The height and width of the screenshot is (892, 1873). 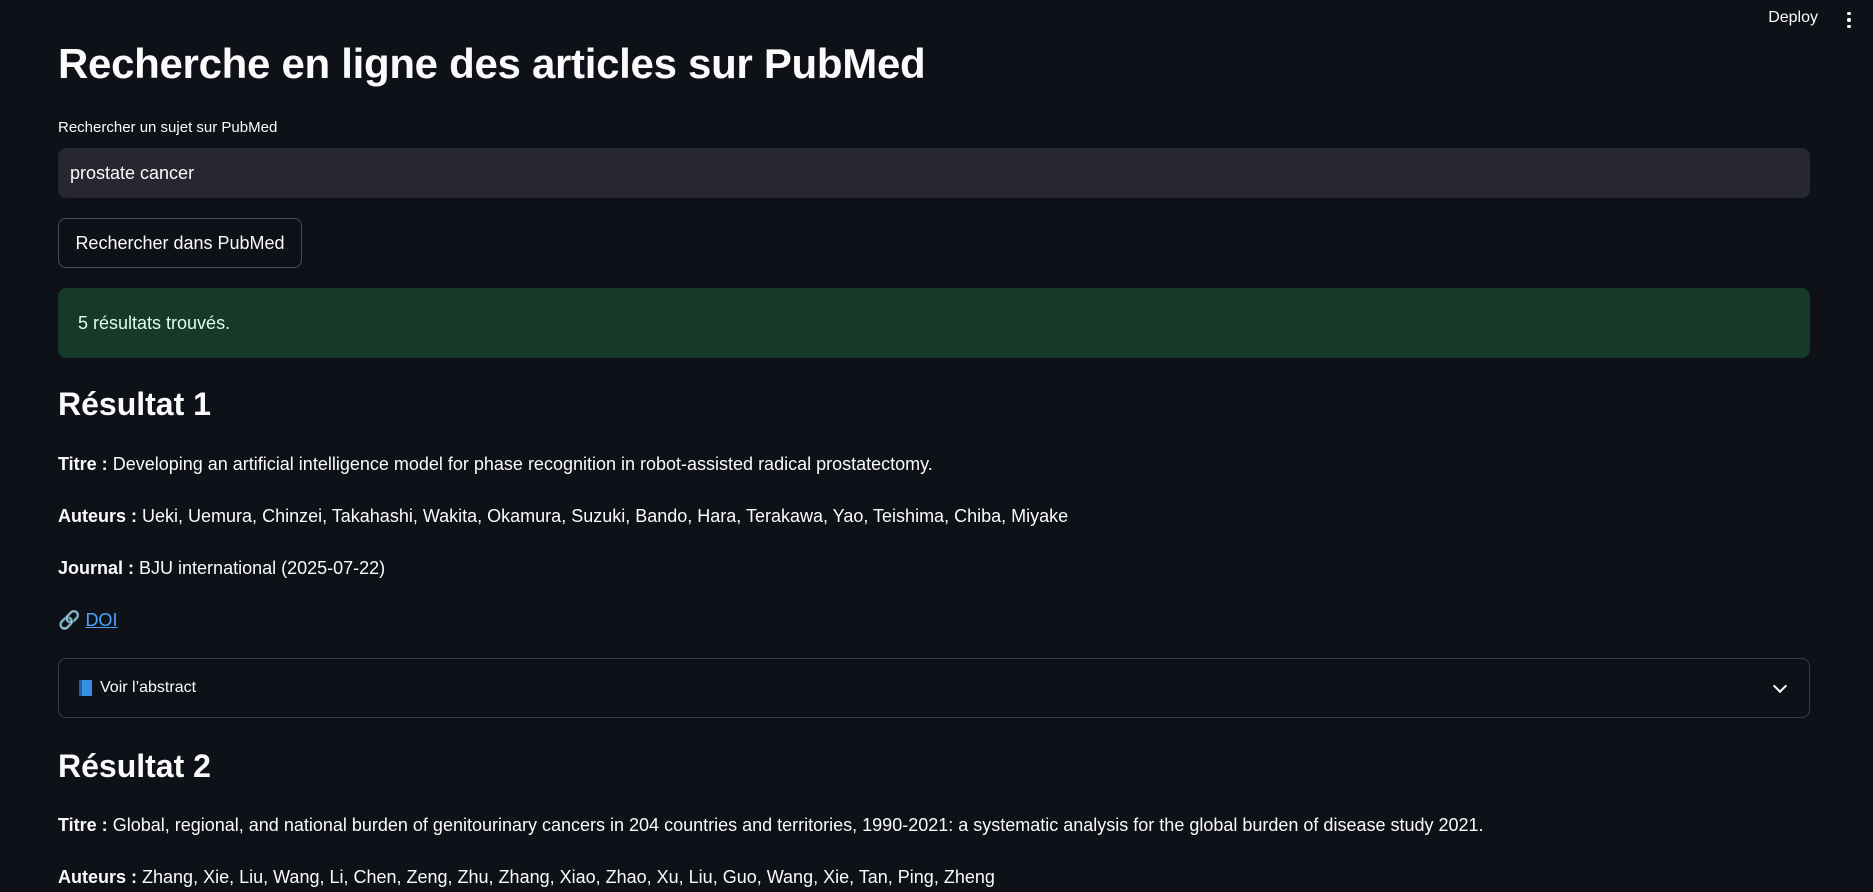 I want to click on link-icon: 🔗, so click(x=69, y=620).